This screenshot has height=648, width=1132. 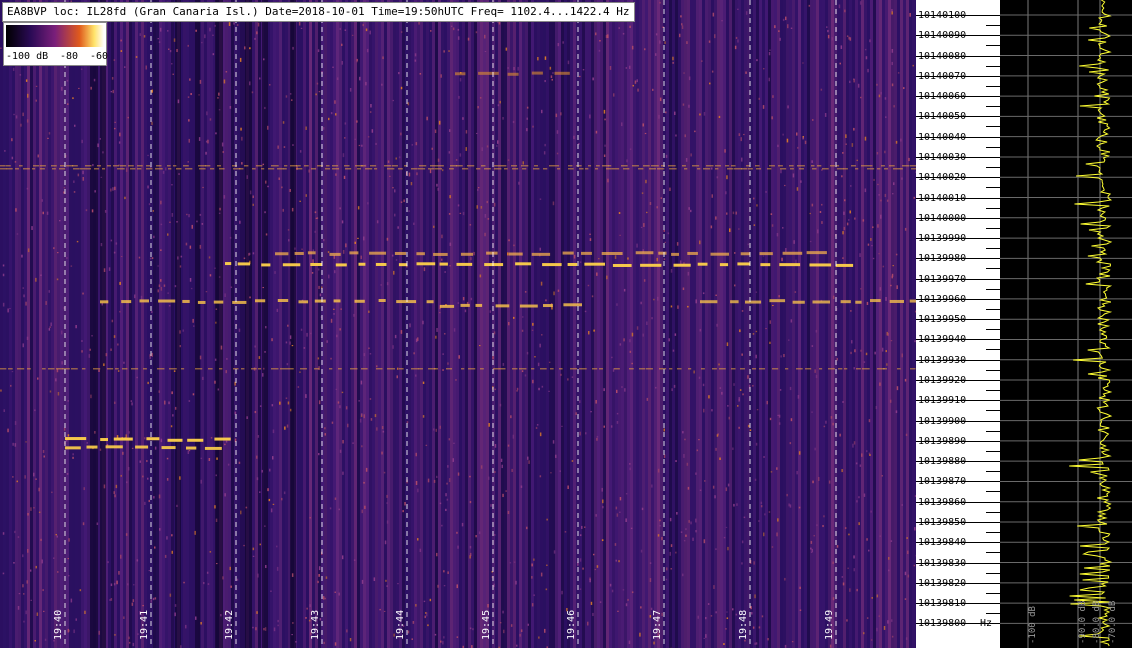 What do you see at coordinates (993, 86) in the screenshot?
I see `freq-minor-tick` at bounding box center [993, 86].